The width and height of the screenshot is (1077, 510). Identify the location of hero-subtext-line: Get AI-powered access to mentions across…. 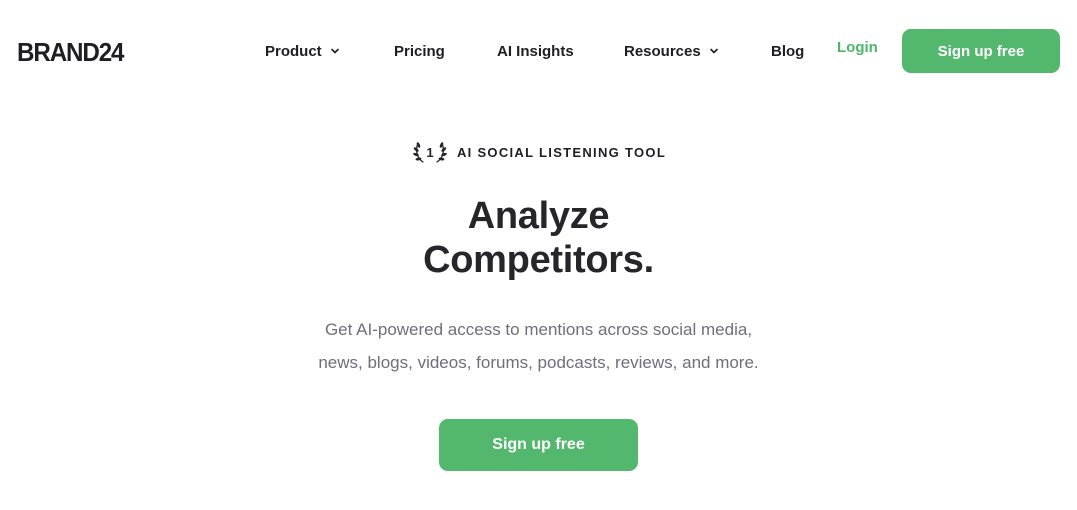
(538, 329).